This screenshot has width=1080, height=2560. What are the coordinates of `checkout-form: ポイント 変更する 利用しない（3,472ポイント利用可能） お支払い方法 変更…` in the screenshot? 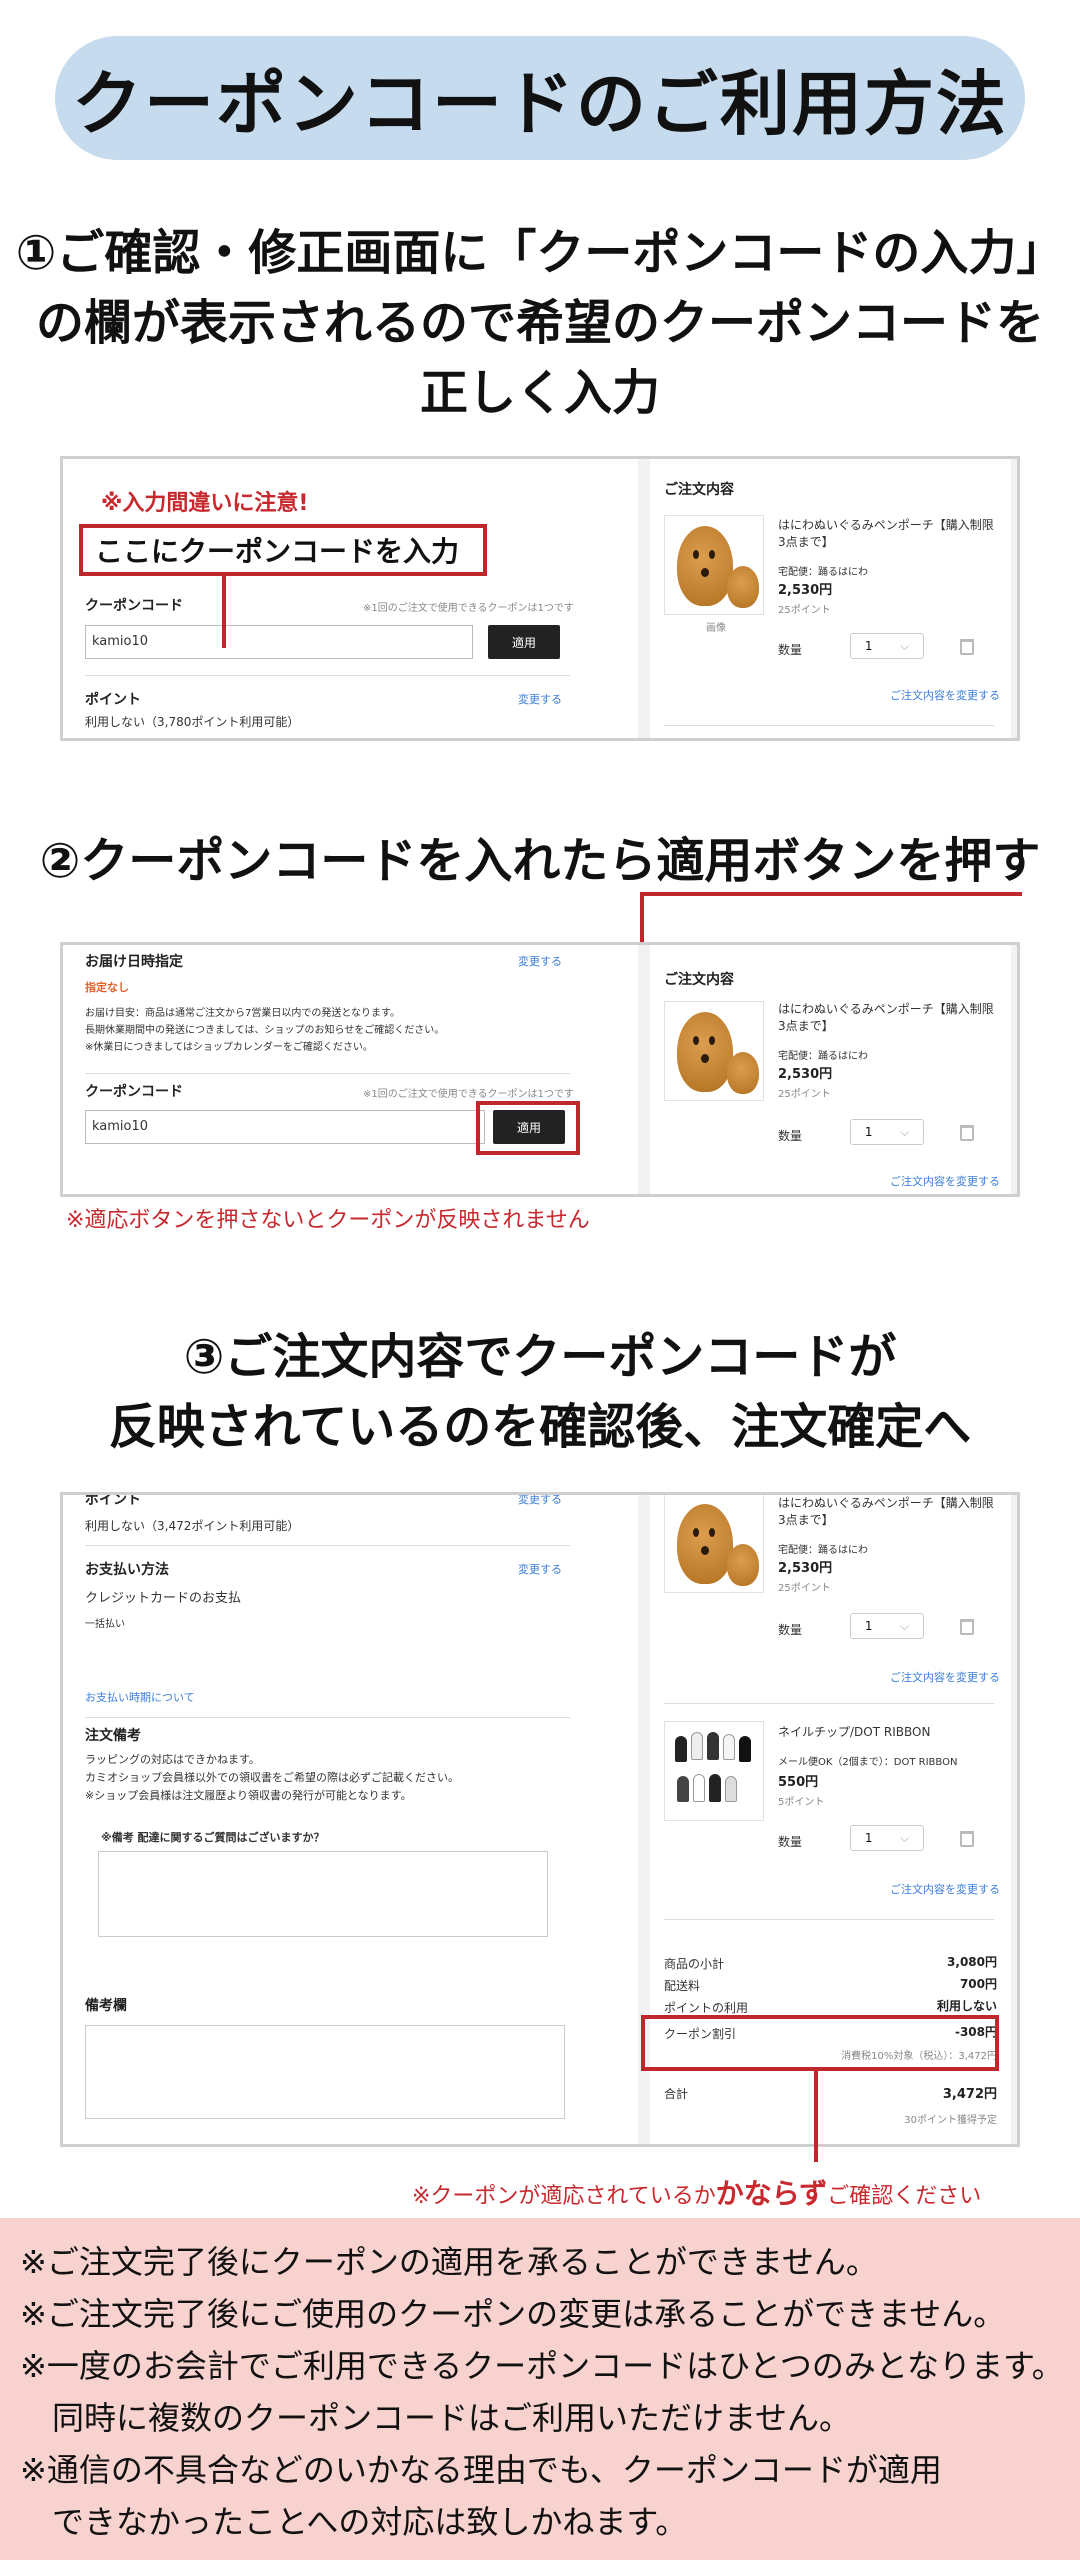 It's located at (340, 1819).